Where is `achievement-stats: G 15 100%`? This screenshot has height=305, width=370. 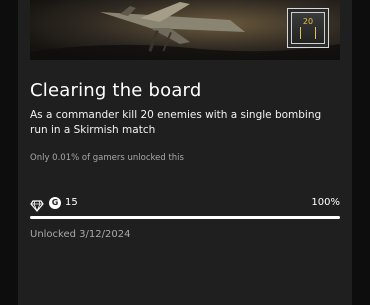 achievement-stats: G 15 100% is located at coordinates (185, 204).